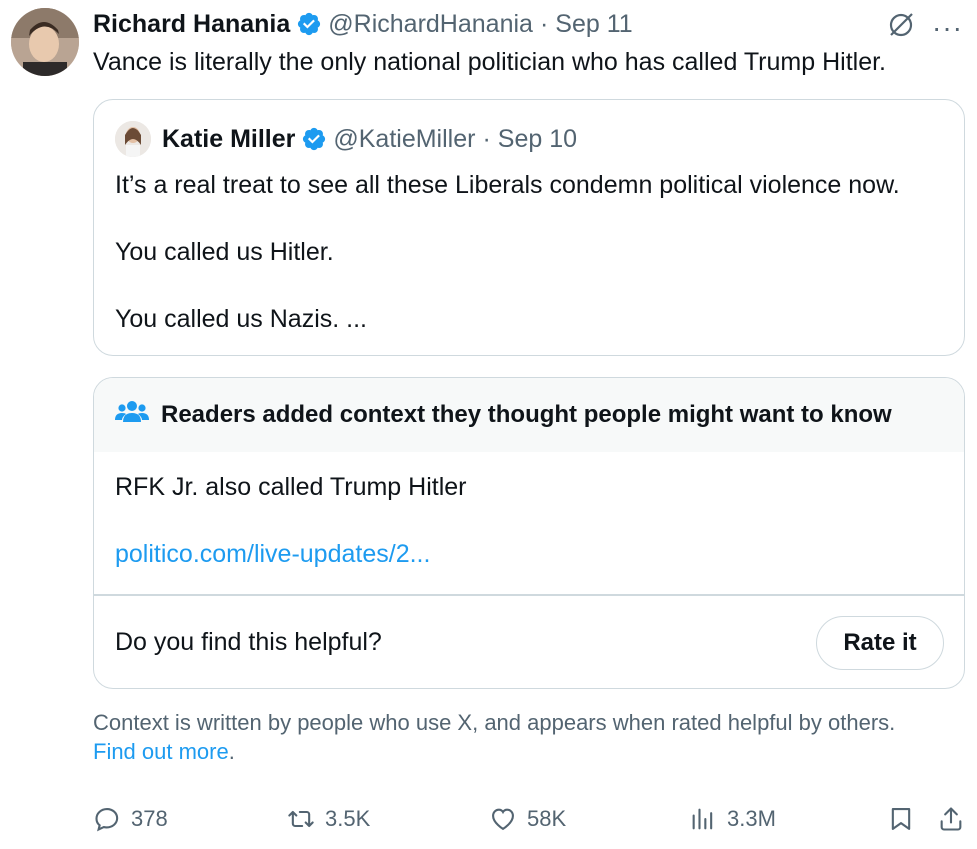 The image size is (977, 849). I want to click on repost-icon, so click(301, 819).